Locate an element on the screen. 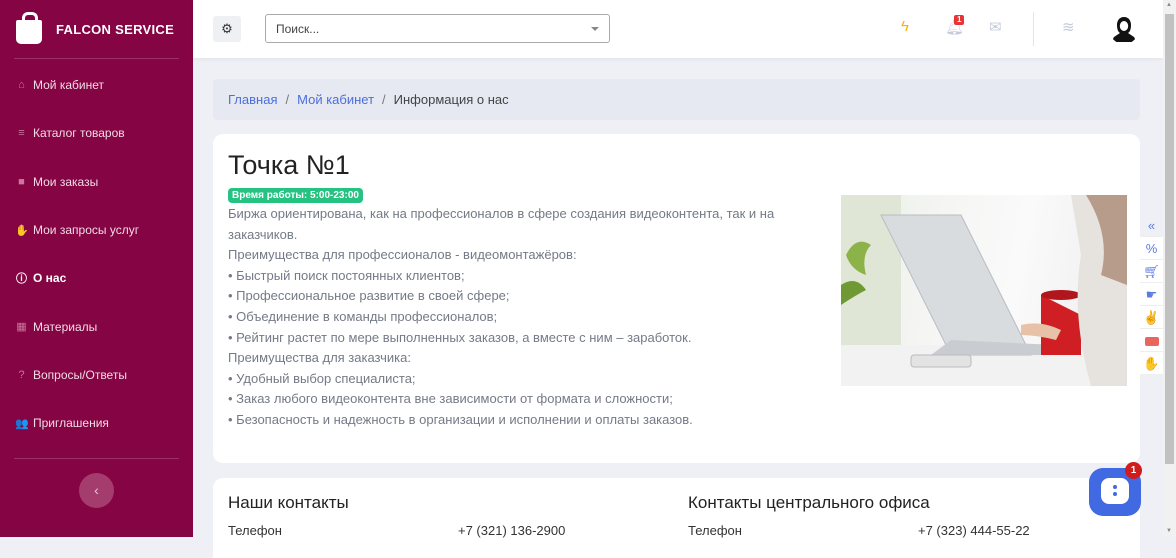  breadcrumb-cabinet-link: Мой кабинет is located at coordinates (335, 99).